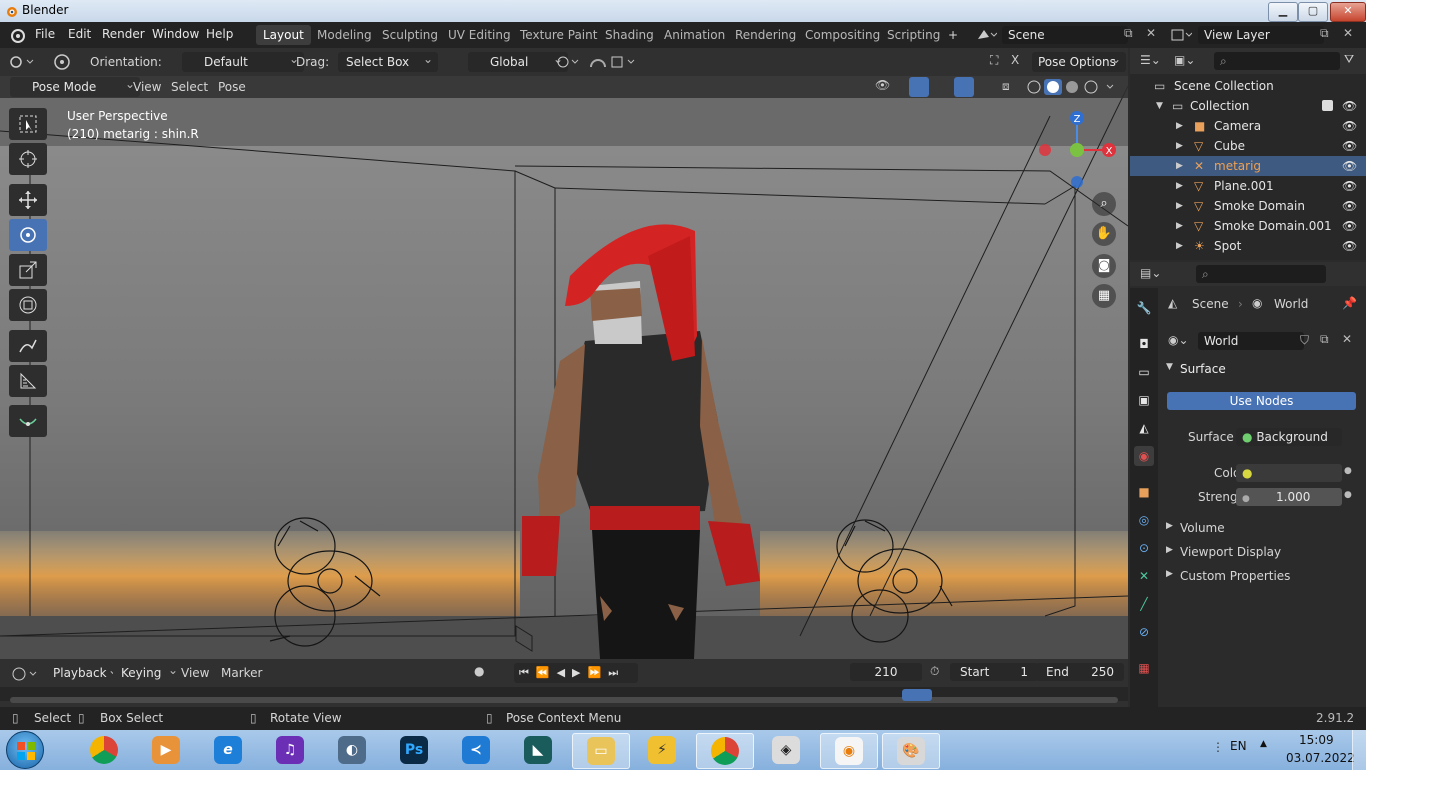  Describe the element at coordinates (994, 672) in the screenshot. I see `start-frame-field: Start 1` at that location.